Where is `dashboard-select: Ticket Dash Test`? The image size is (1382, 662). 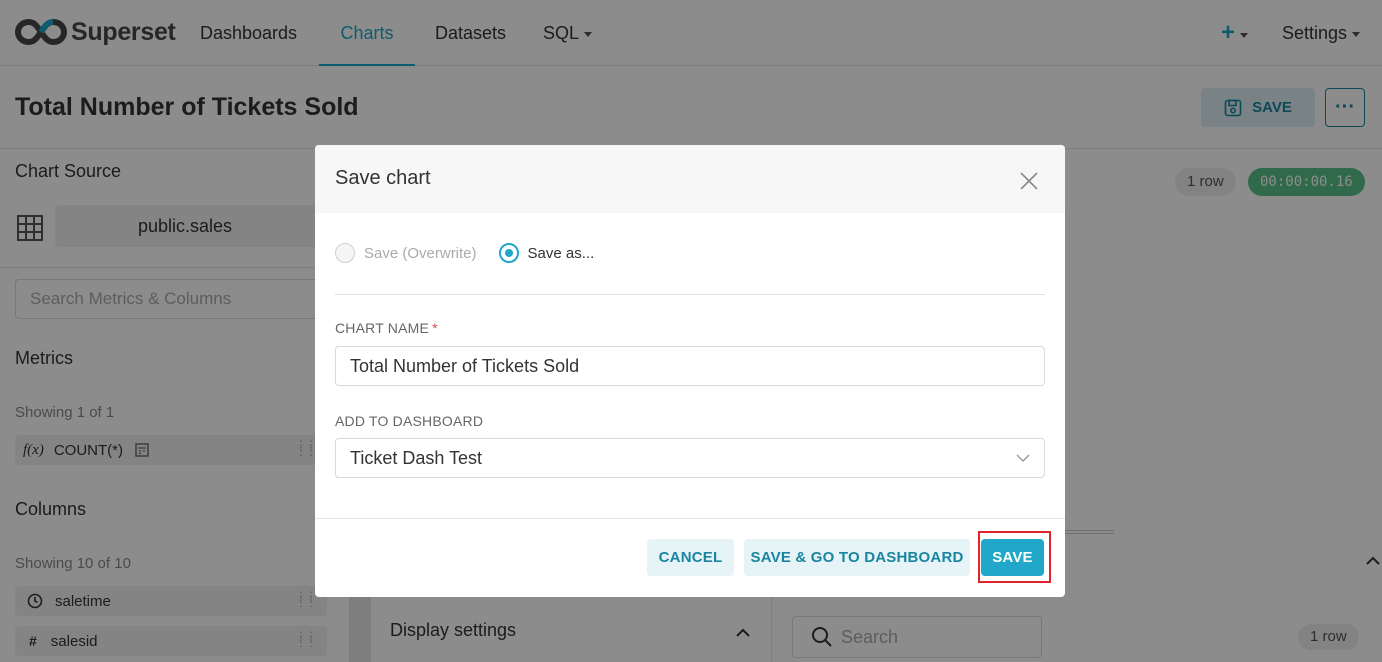 dashboard-select: Ticket Dash Test is located at coordinates (690, 458).